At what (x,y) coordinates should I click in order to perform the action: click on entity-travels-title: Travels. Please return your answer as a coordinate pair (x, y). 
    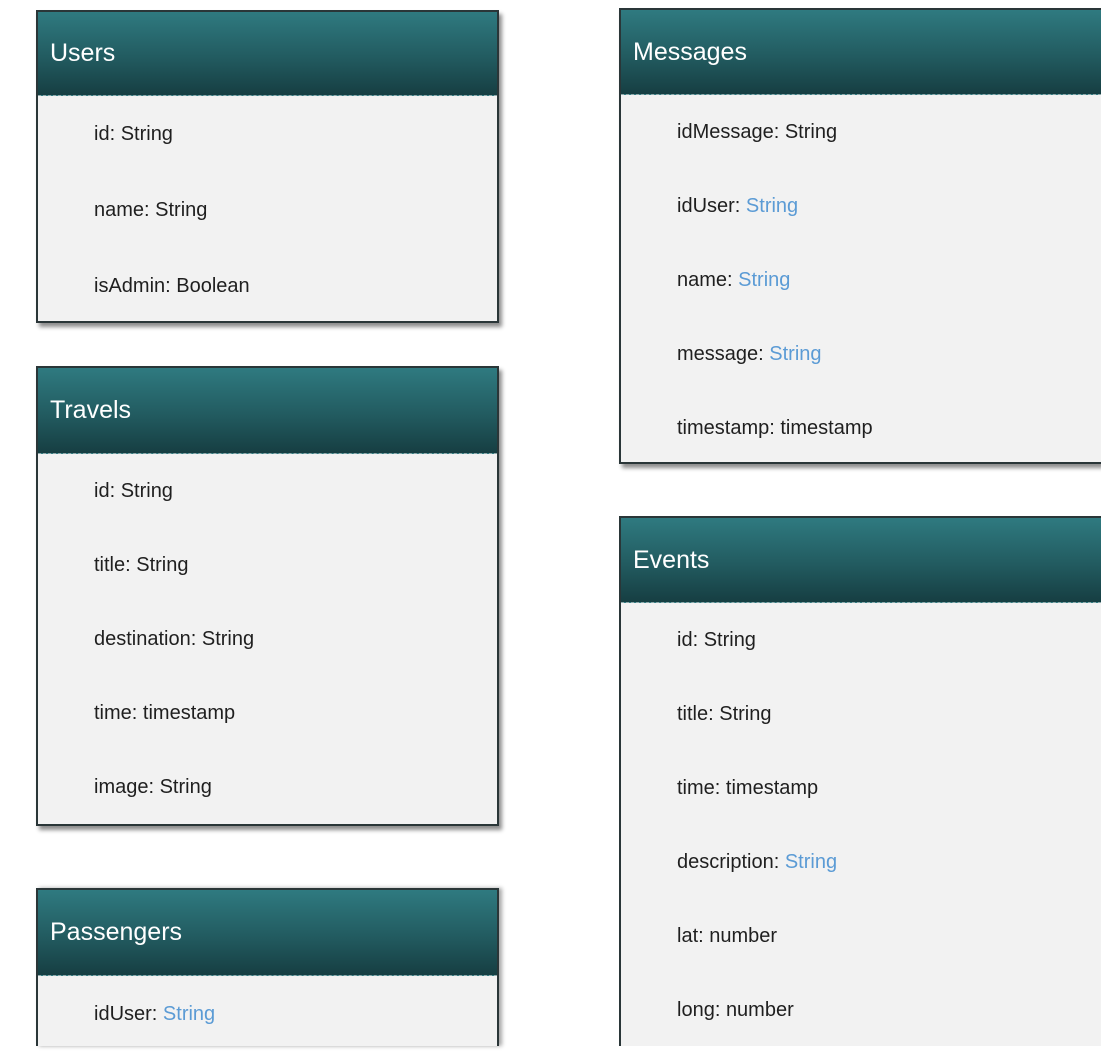
    Looking at the image, I should click on (267, 411).